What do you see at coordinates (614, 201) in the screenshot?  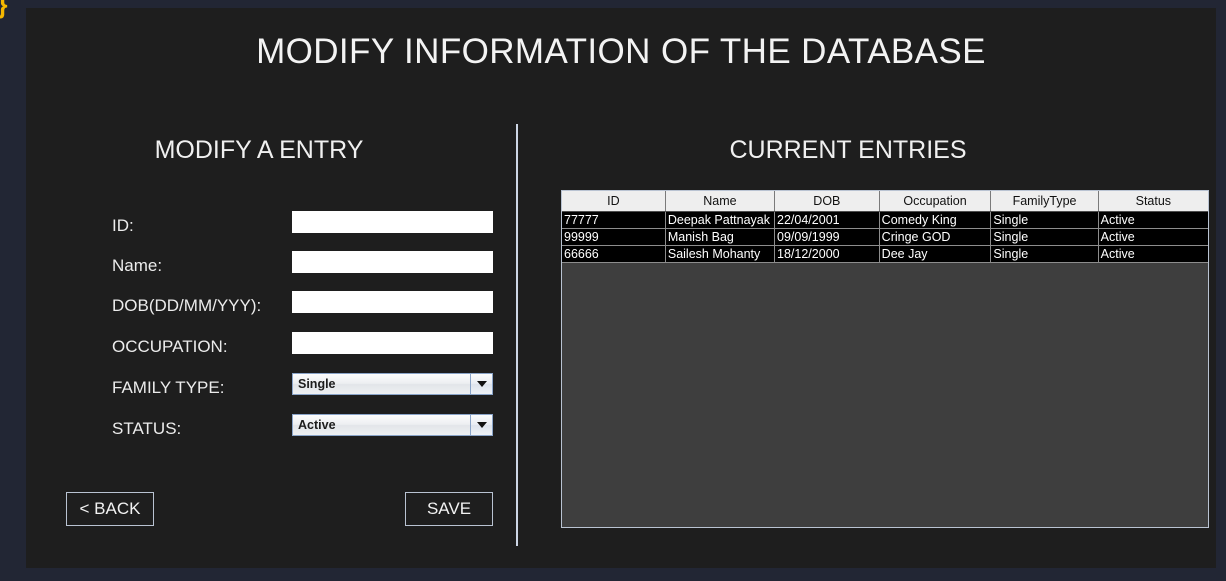 I see `entries-column-header: ID` at bounding box center [614, 201].